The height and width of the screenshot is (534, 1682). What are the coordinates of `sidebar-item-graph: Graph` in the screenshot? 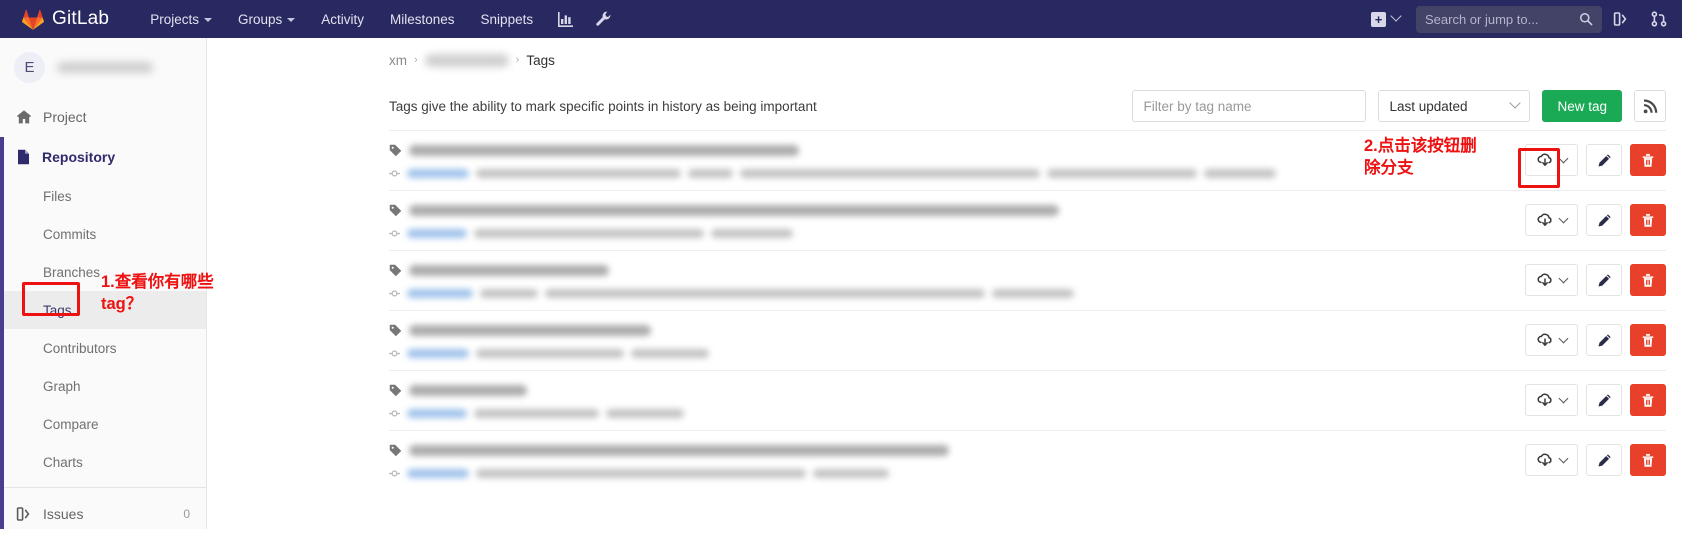 It's located at (103, 386).